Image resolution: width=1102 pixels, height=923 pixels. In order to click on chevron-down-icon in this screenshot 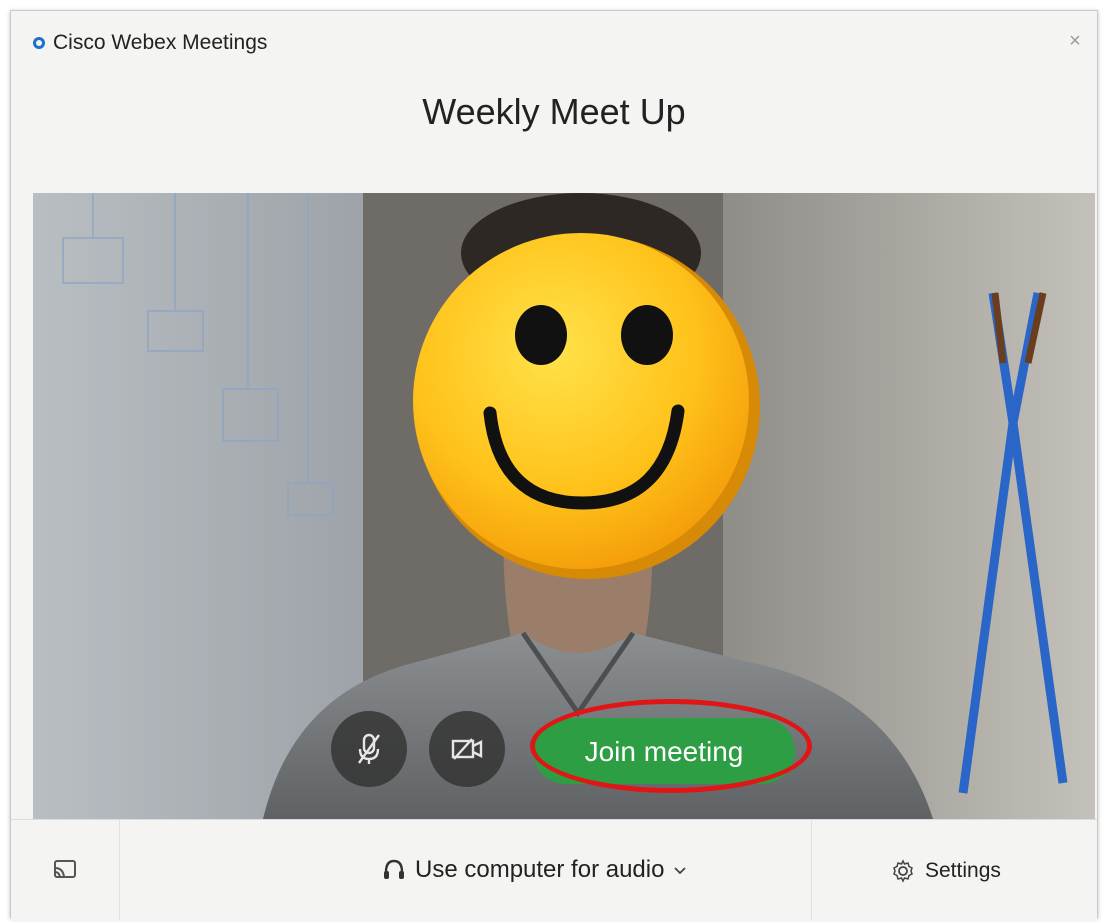, I will do `click(680, 871)`.